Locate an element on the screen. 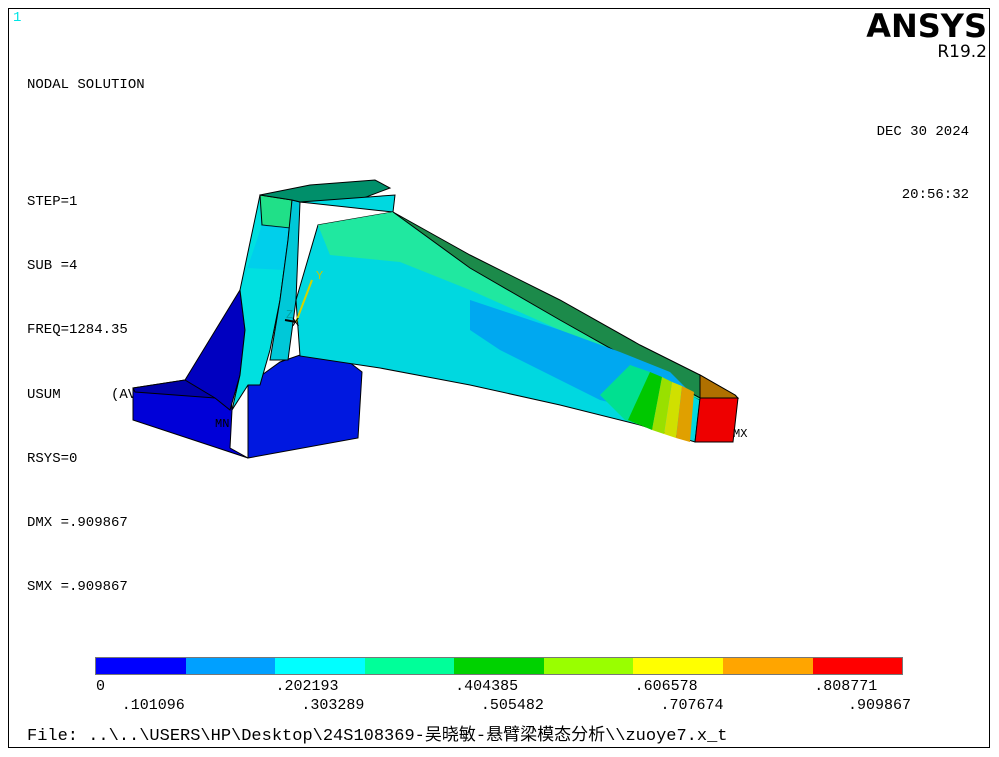 The height and width of the screenshot is (757, 999). min-marker: MN is located at coordinates (222, 424).